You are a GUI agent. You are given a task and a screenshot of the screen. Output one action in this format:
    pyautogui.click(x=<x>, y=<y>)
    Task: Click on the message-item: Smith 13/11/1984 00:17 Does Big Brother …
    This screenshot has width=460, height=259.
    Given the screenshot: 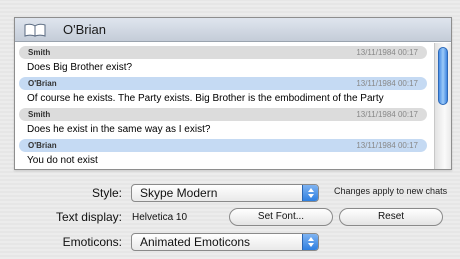 What is the action you would take?
    pyautogui.click(x=223, y=61)
    